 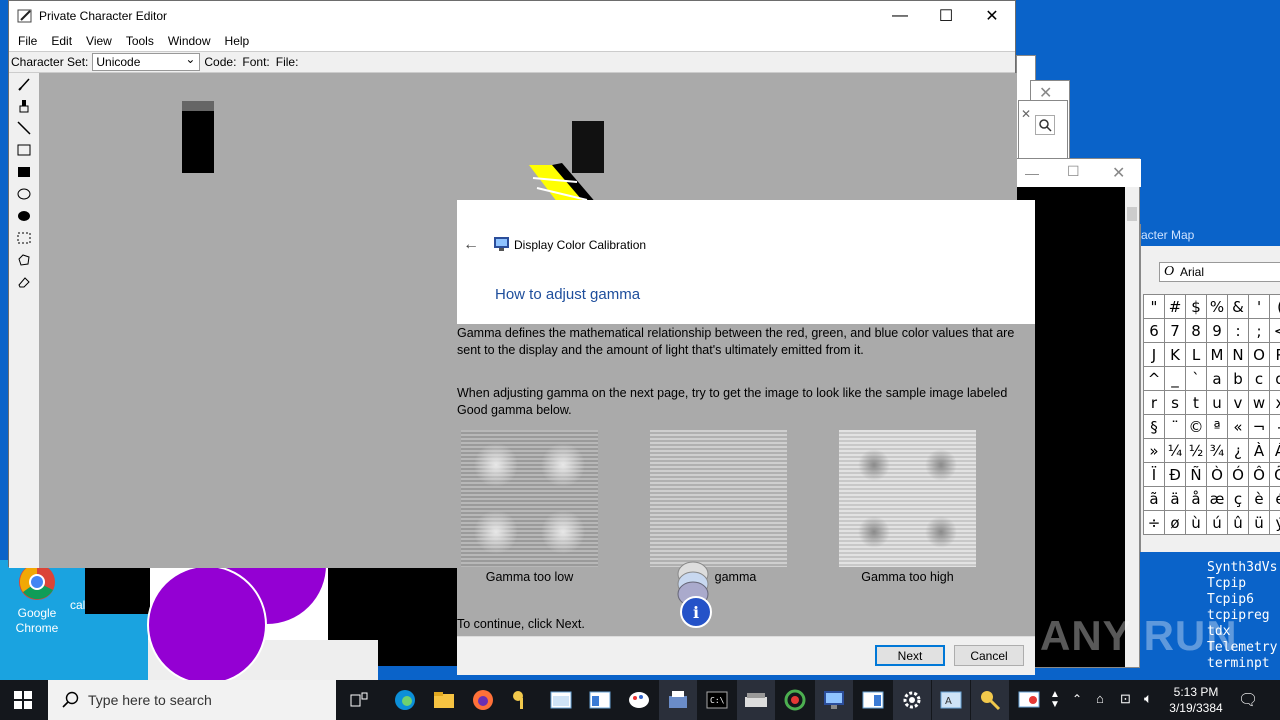 What do you see at coordinates (1196, 523) in the screenshot?
I see `charmap-cell: ù` at bounding box center [1196, 523].